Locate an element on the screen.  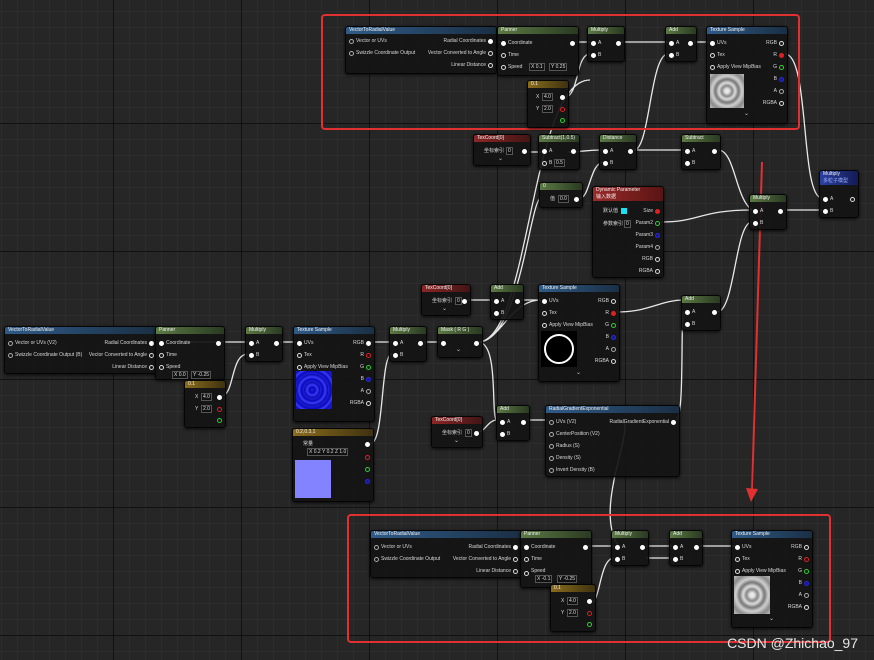
node-mask-rg: Mask ( R G ) ⌄ is located at coordinates (460, 342).